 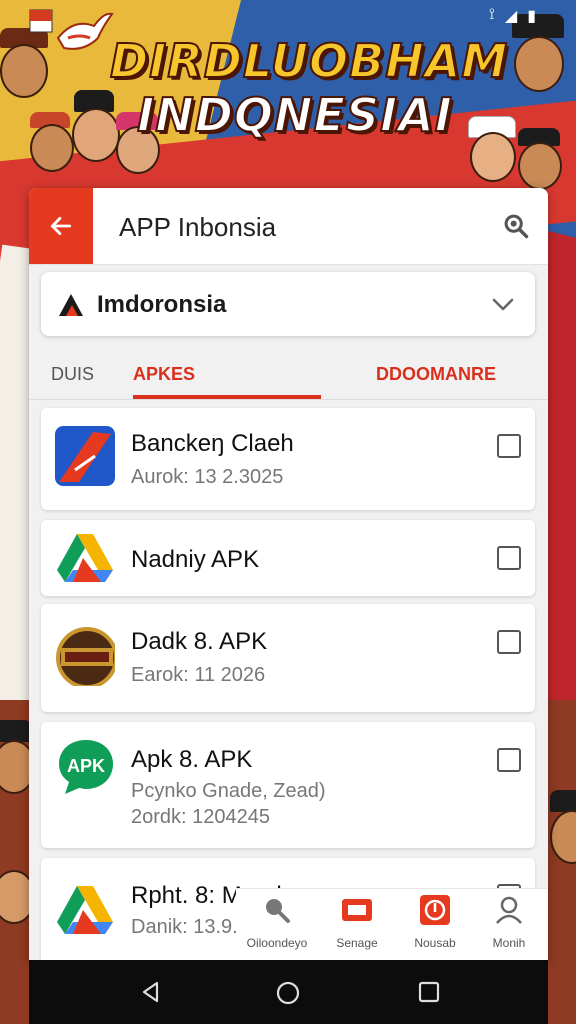 I want to click on tab-divider, so click(x=288, y=399).